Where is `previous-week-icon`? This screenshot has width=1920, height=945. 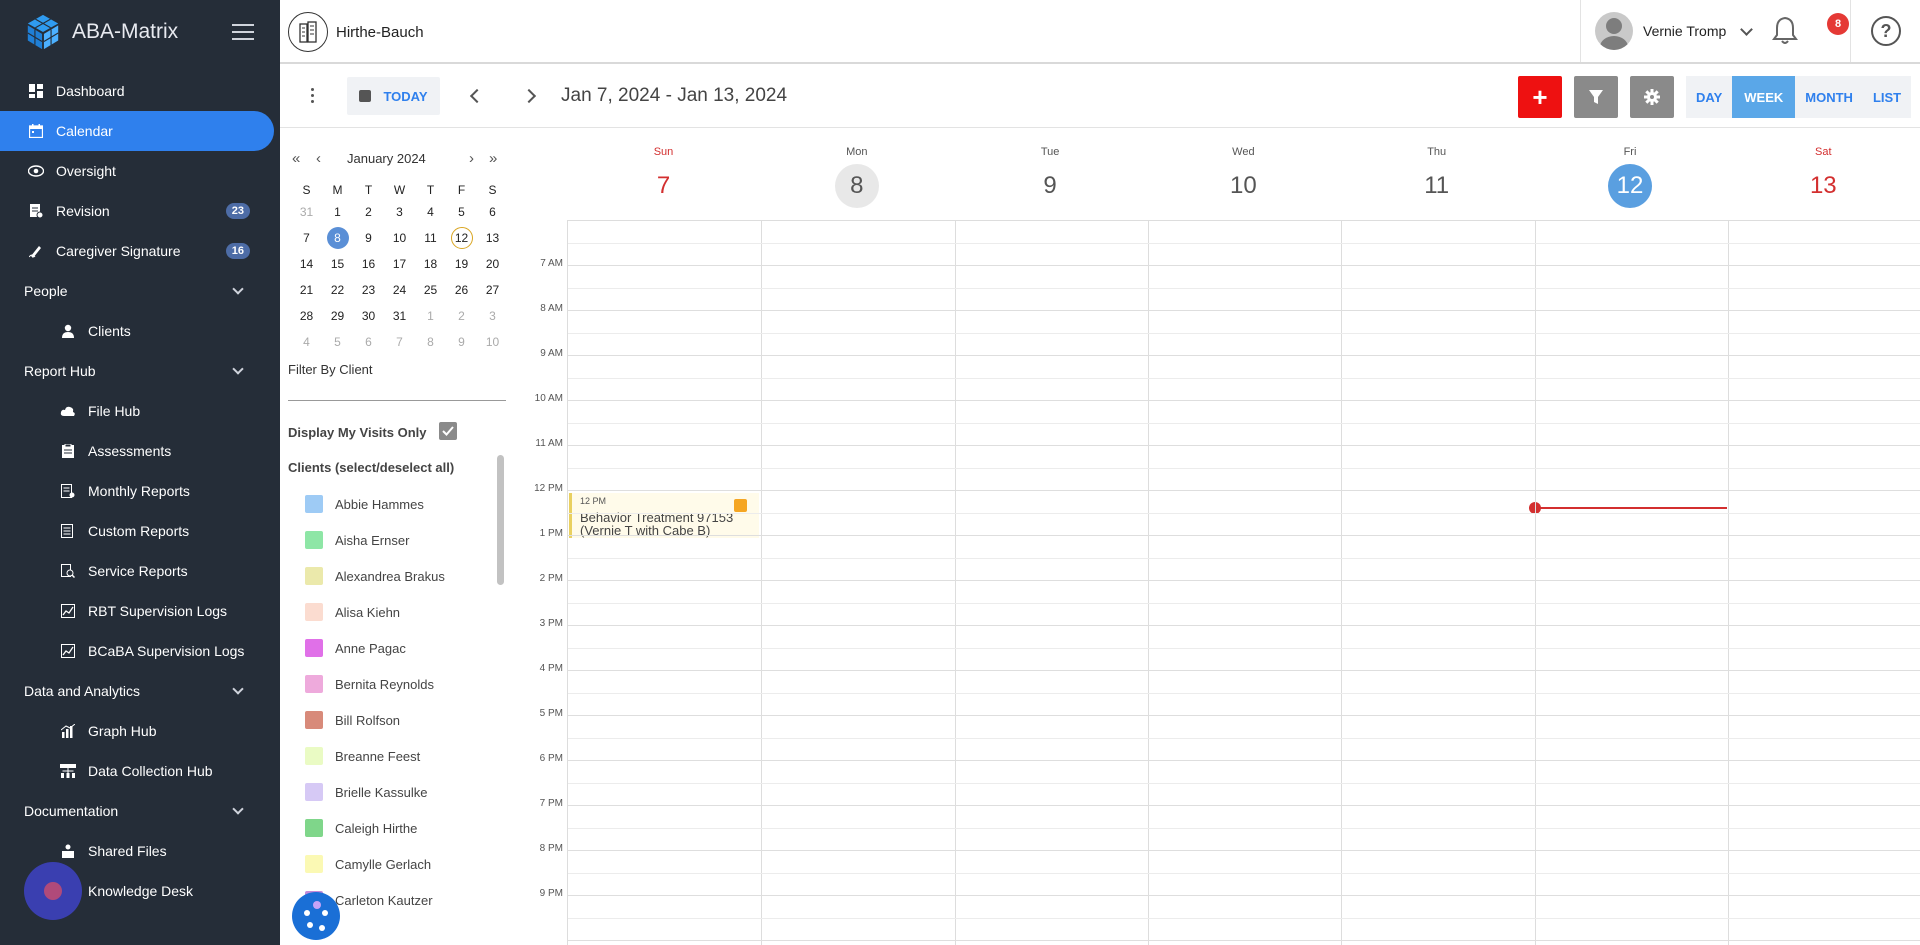
previous-week-icon is located at coordinates (477, 96).